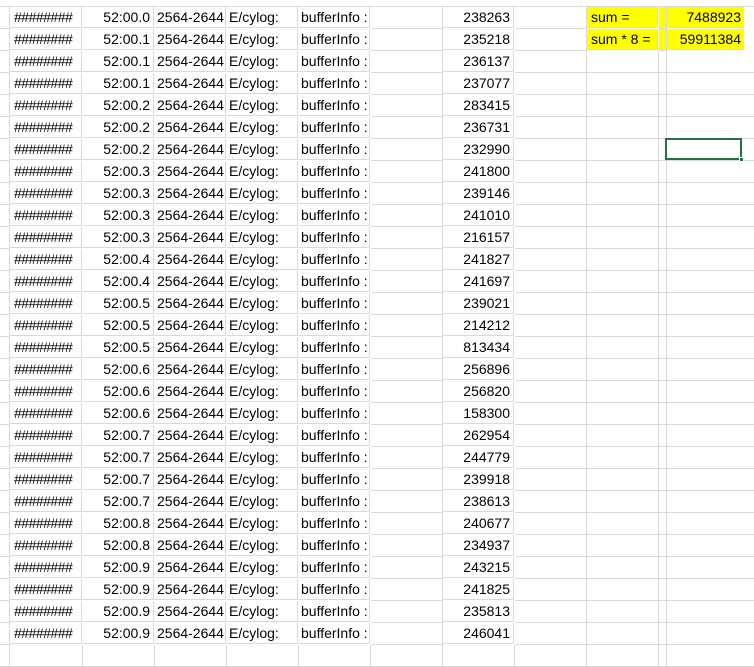  I want to click on value-cell: 237077, so click(478, 83).